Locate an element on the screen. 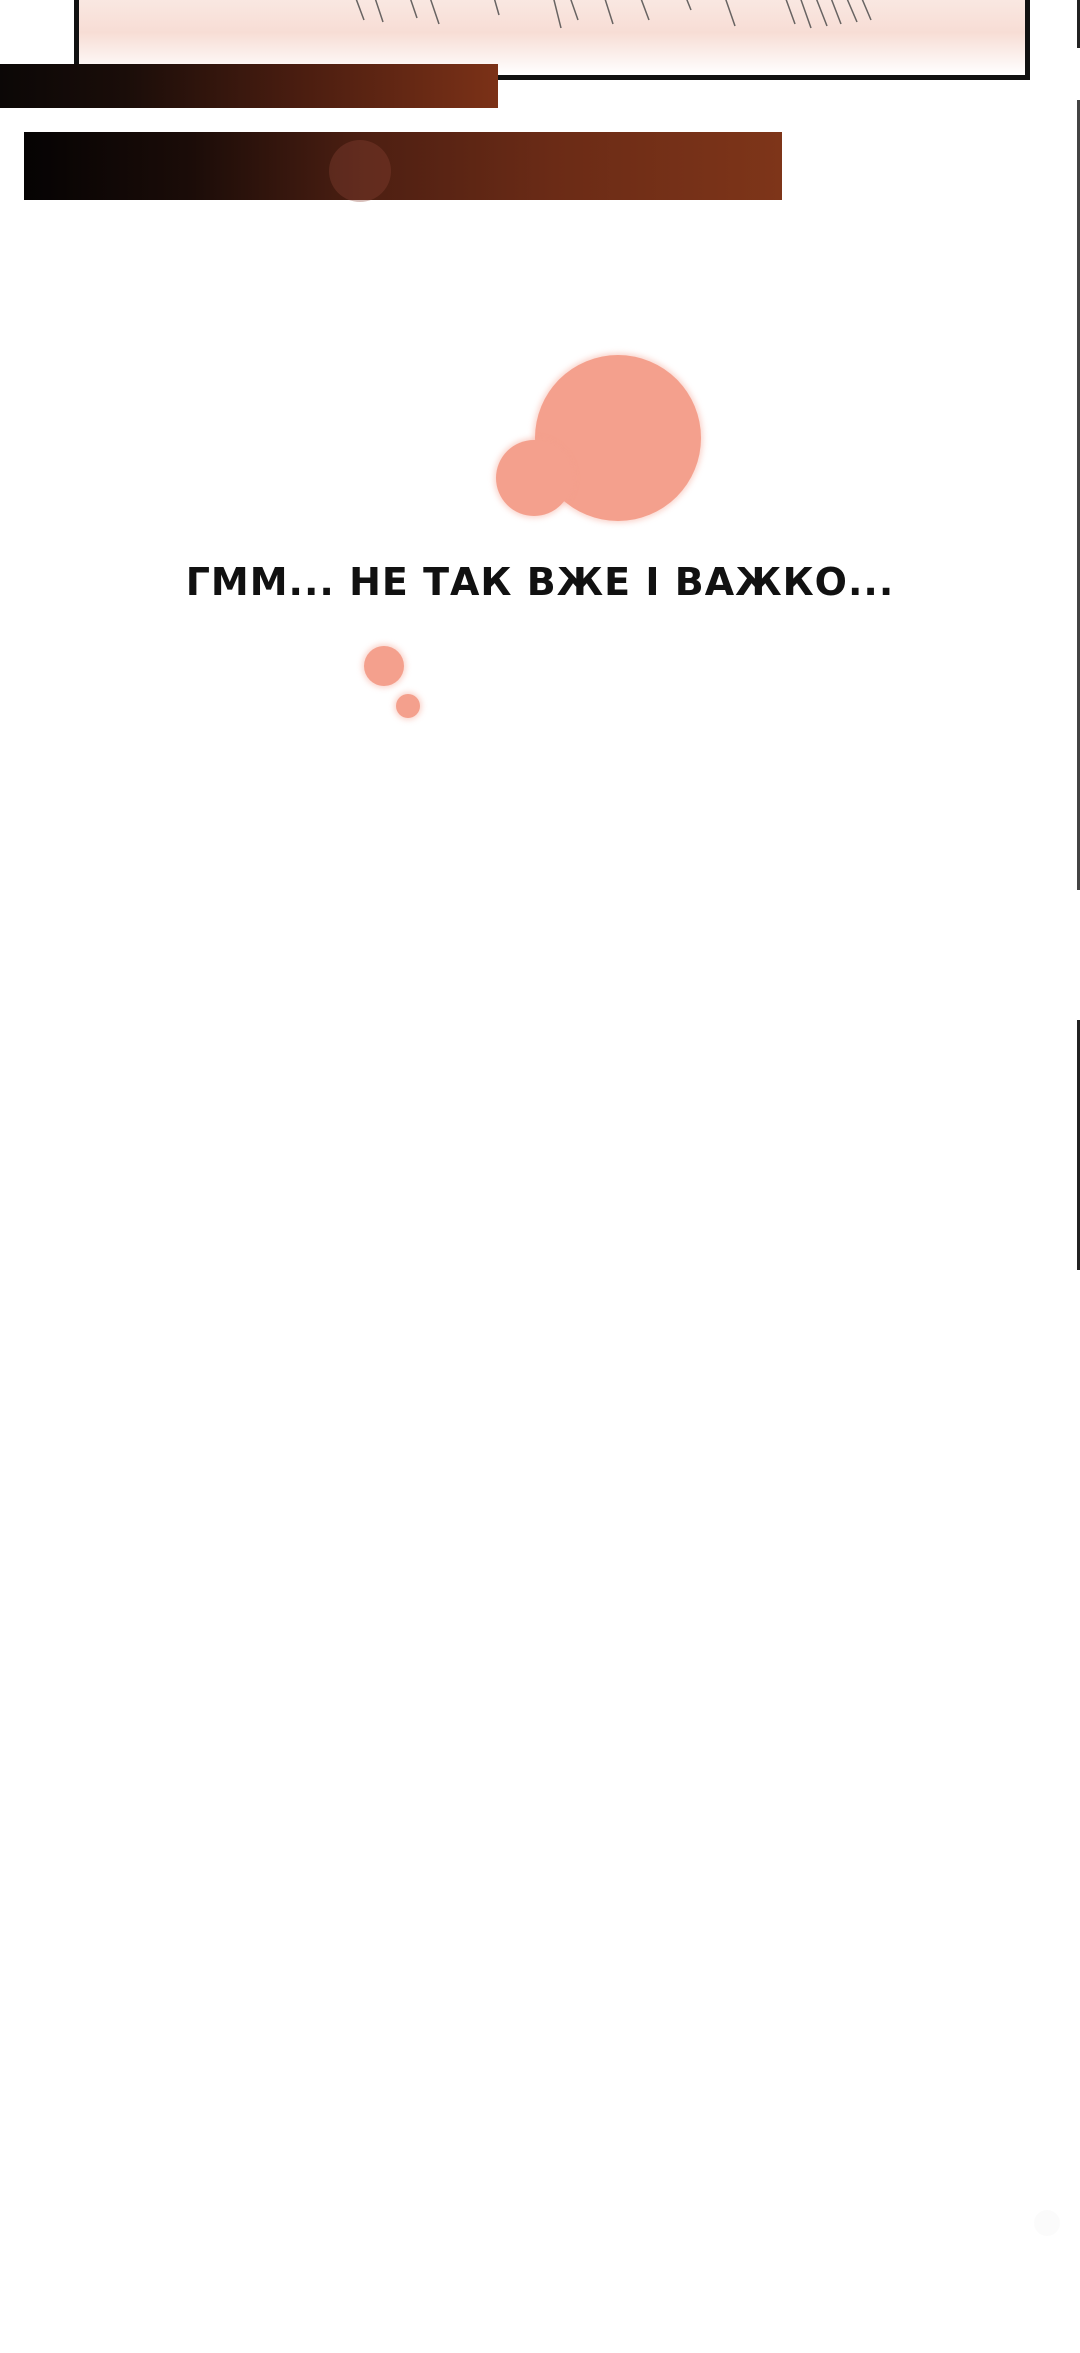 The width and height of the screenshot is (1080, 2353). dark-gradient-bar-wide is located at coordinates (403, 167).